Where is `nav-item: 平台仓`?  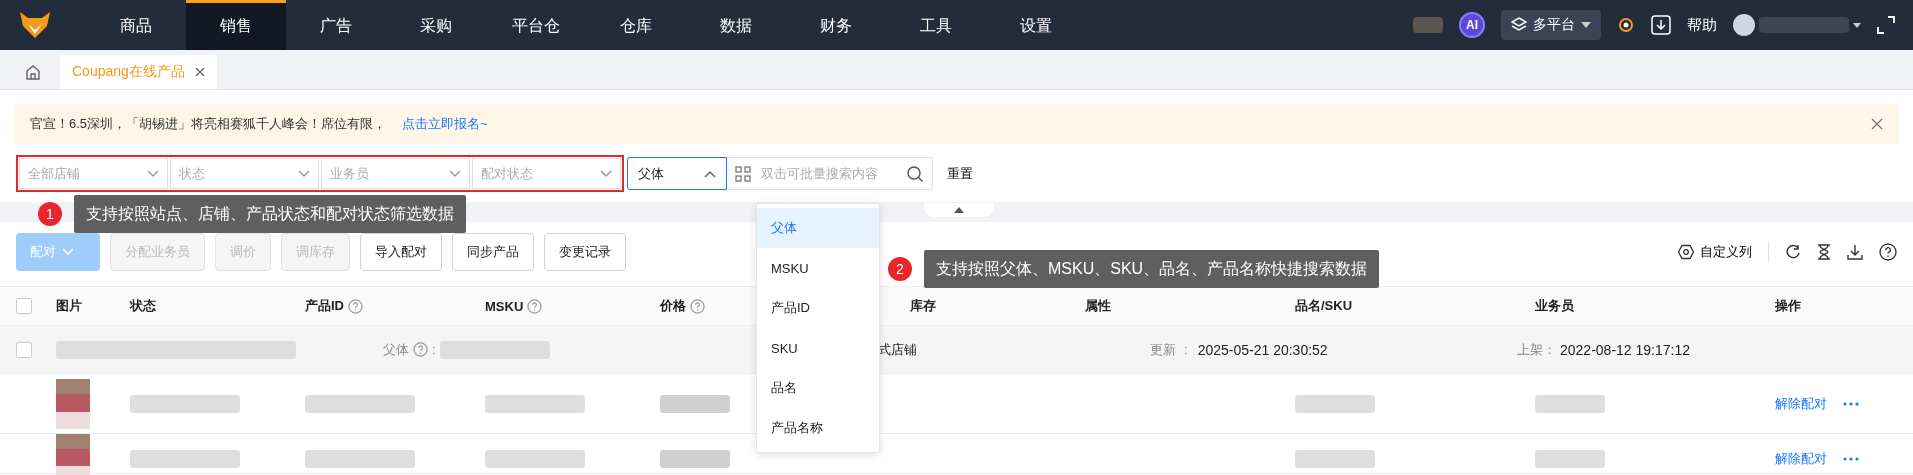
nav-item: 平台仓 is located at coordinates (536, 25).